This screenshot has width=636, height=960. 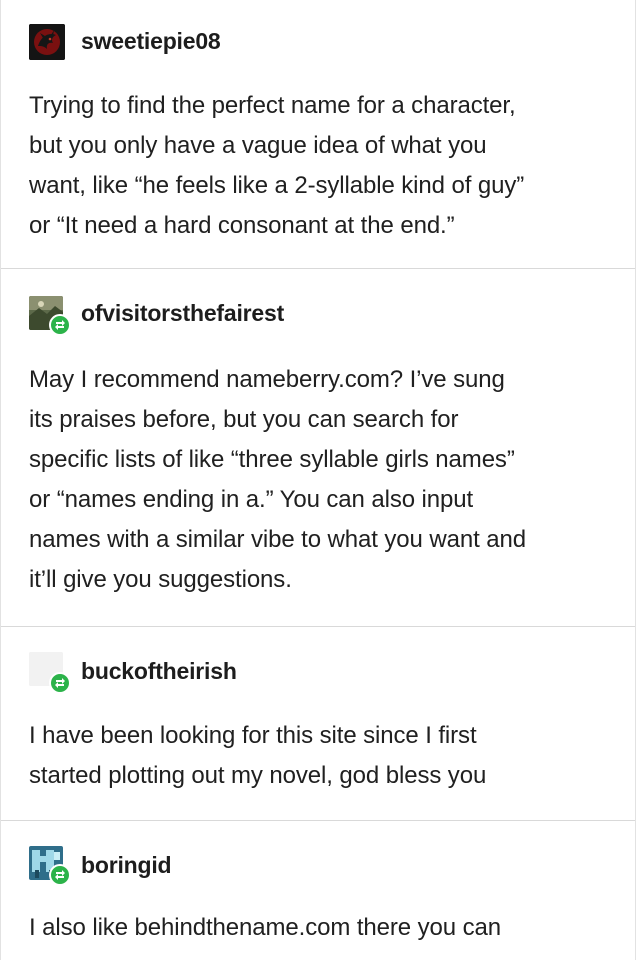 I want to click on post-header: sweetiepie08, so click(x=321, y=42).